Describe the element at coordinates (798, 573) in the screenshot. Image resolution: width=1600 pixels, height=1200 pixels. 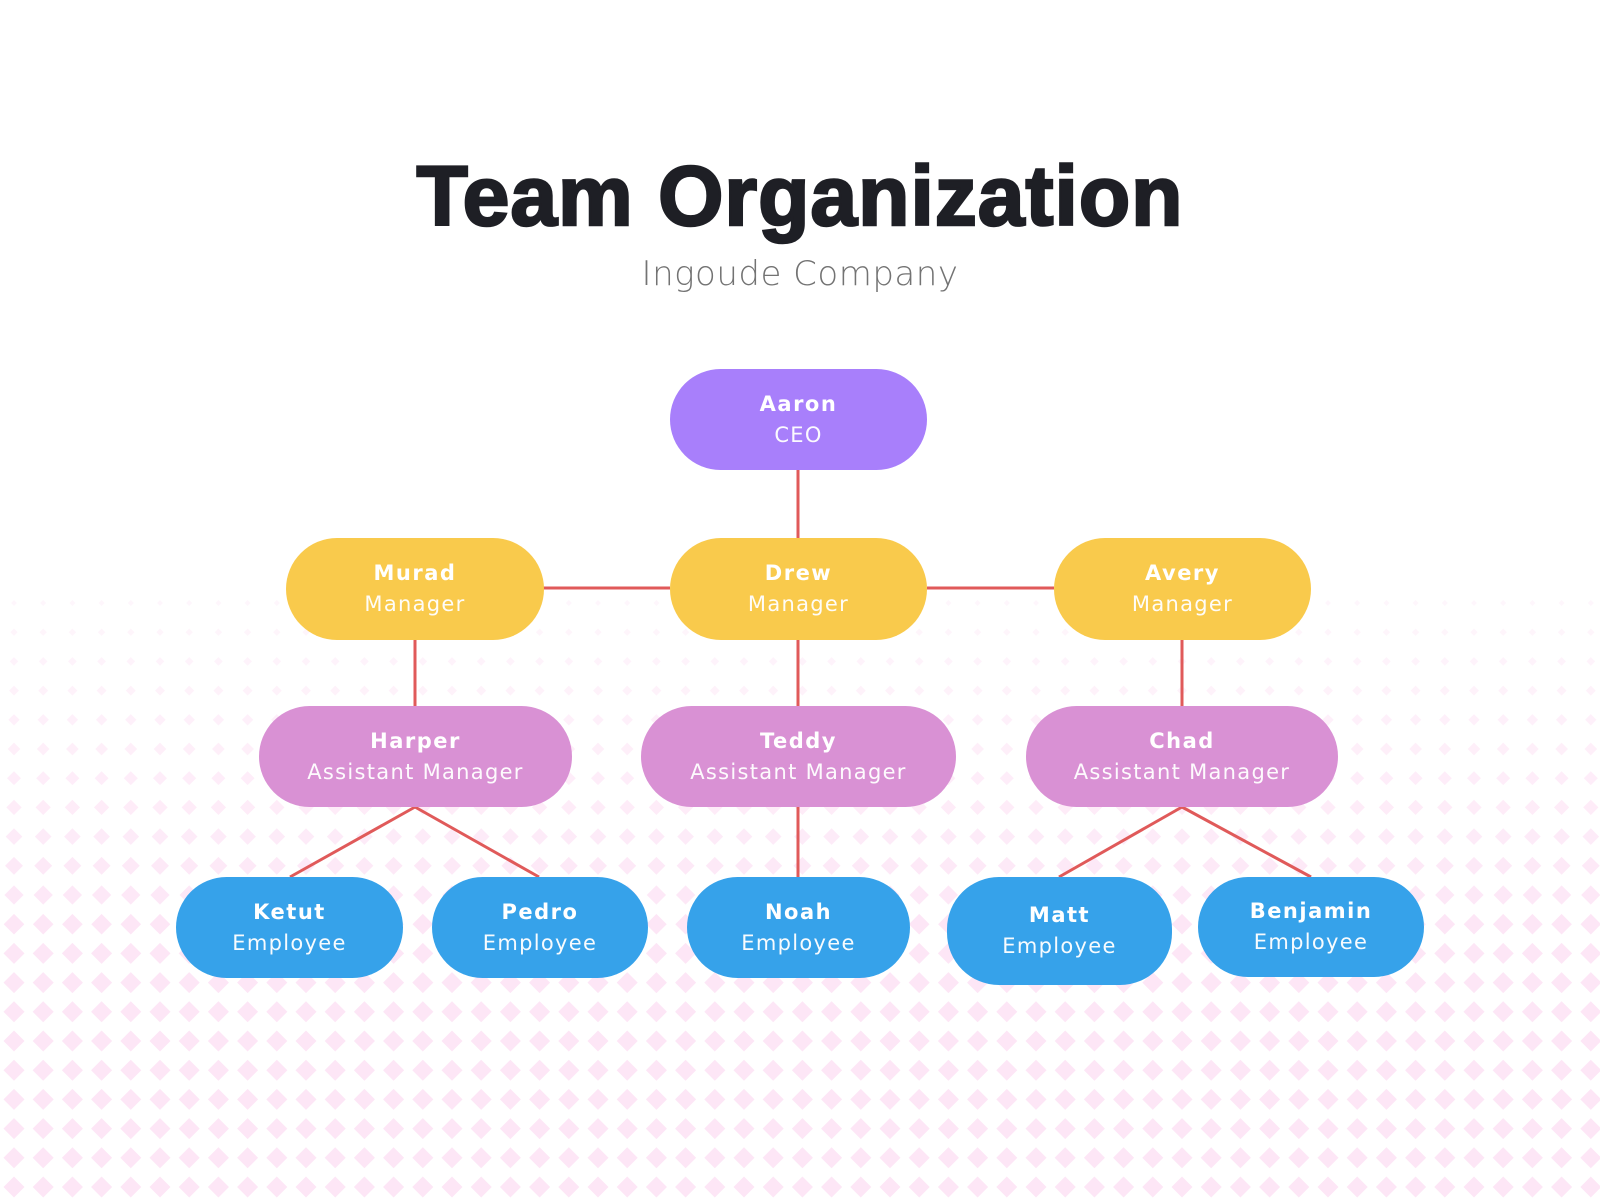
I see `node-name: Drew` at that location.